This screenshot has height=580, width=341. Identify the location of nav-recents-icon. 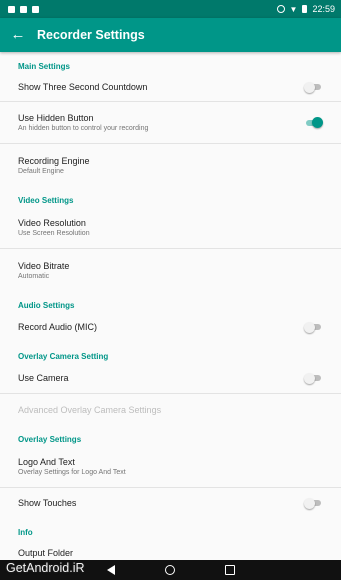
(229, 570).